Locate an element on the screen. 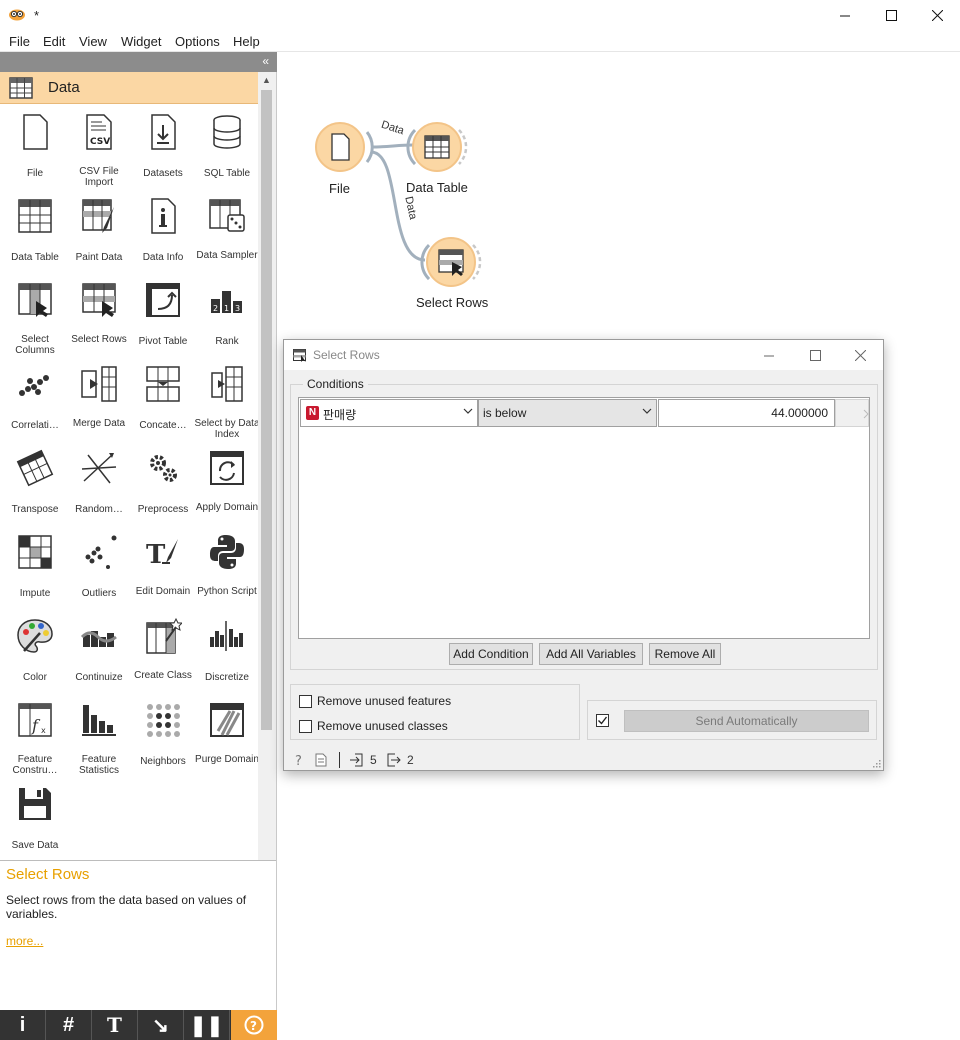 The width and height of the screenshot is (960, 1040). tool-data-info: Data Info is located at coordinates (162, 234).